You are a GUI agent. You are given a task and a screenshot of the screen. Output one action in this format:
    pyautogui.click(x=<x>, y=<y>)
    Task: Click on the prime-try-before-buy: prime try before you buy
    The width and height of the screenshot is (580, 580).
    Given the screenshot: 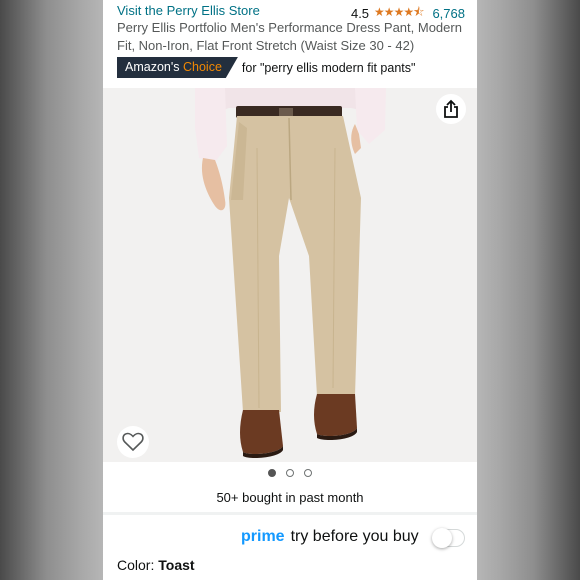 What is the action you would take?
    pyautogui.click(x=330, y=537)
    